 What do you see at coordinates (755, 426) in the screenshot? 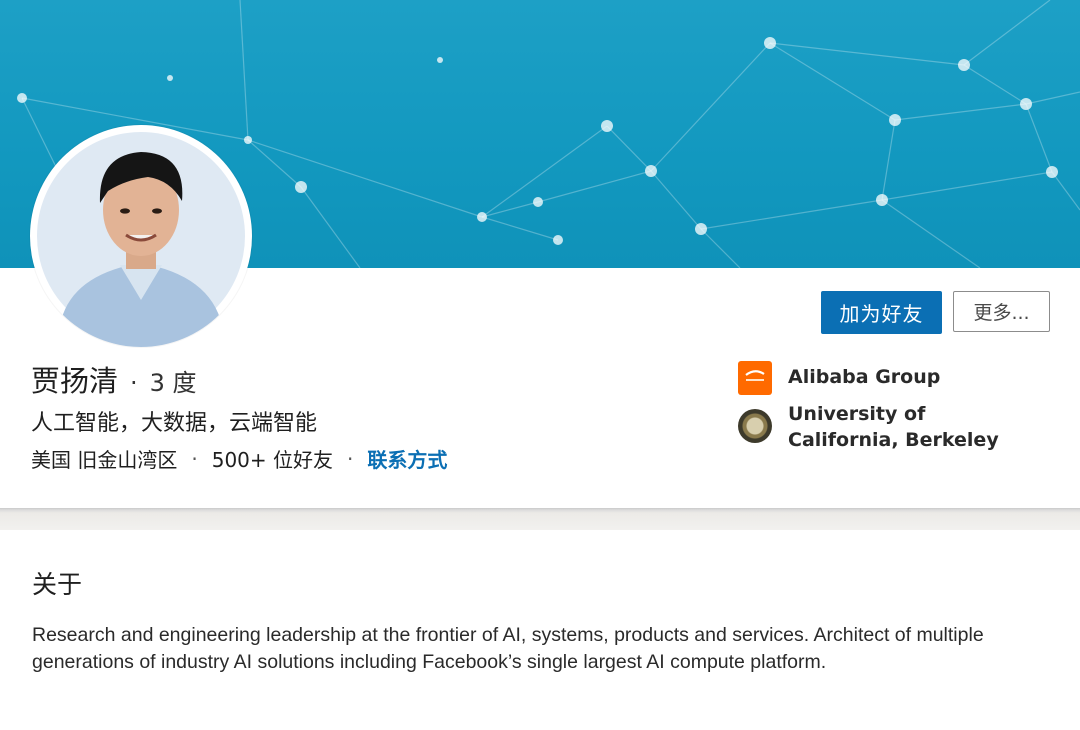
I see `berkeley-seal-icon` at bounding box center [755, 426].